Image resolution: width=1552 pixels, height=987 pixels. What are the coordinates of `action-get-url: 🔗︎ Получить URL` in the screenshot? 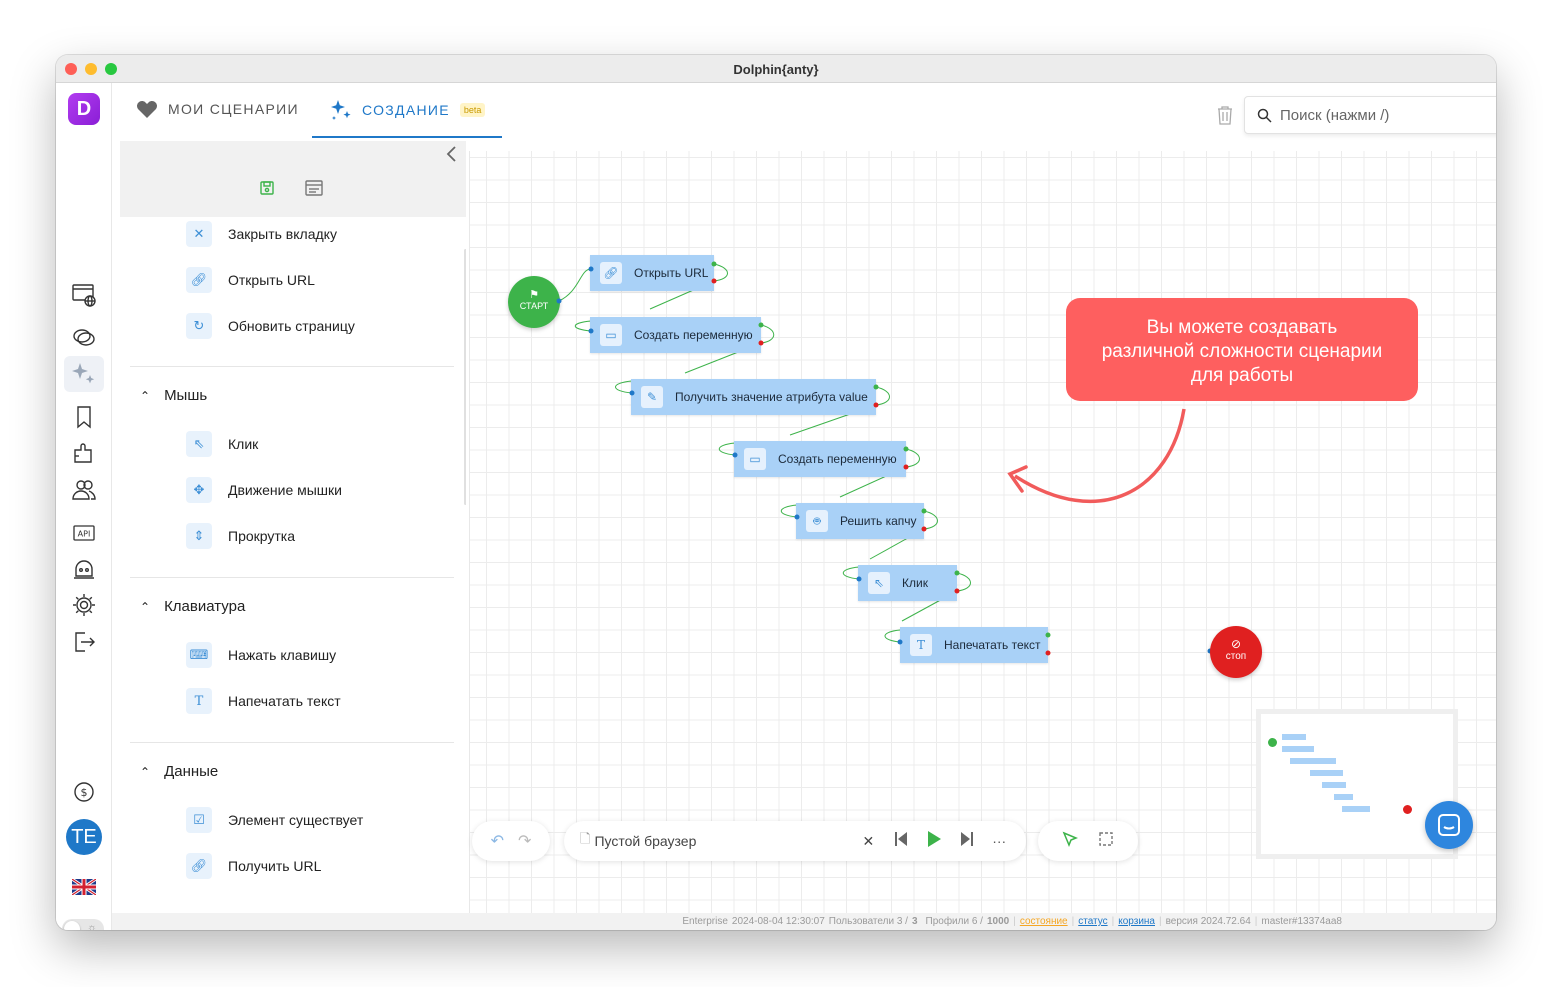 It's located at (253, 866).